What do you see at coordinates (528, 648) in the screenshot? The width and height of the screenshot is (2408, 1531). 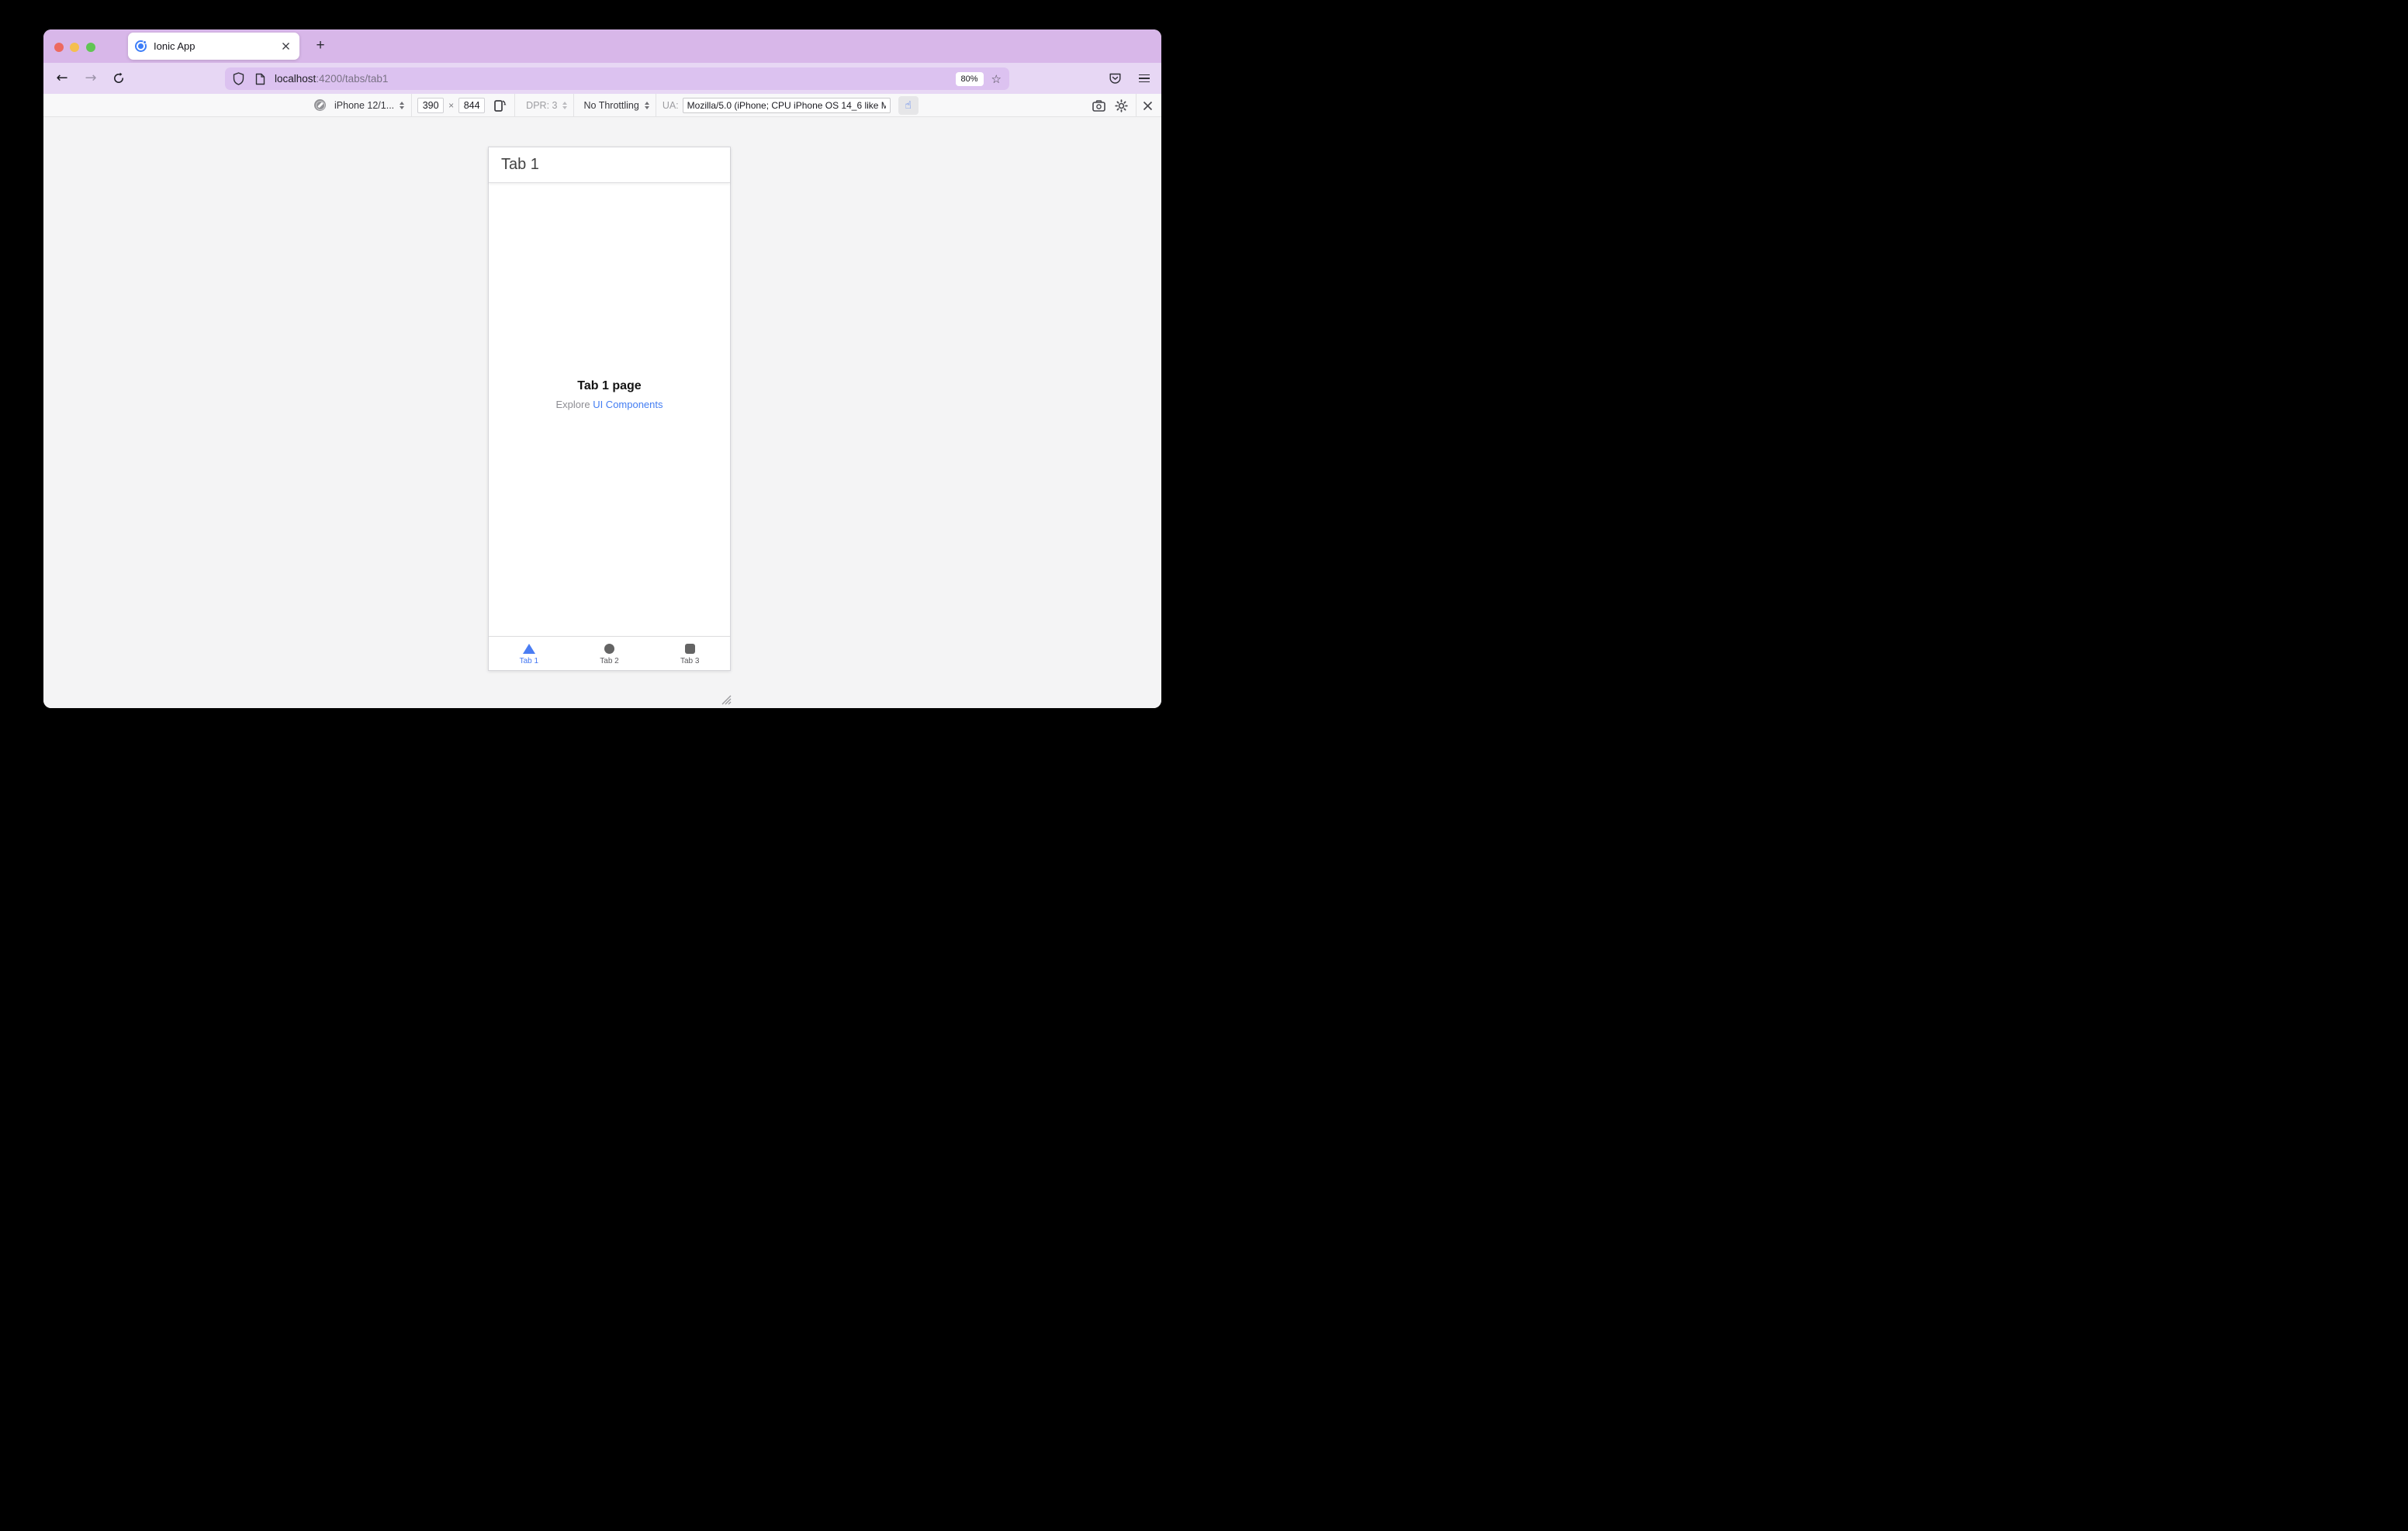 I see `triangle-icon` at bounding box center [528, 648].